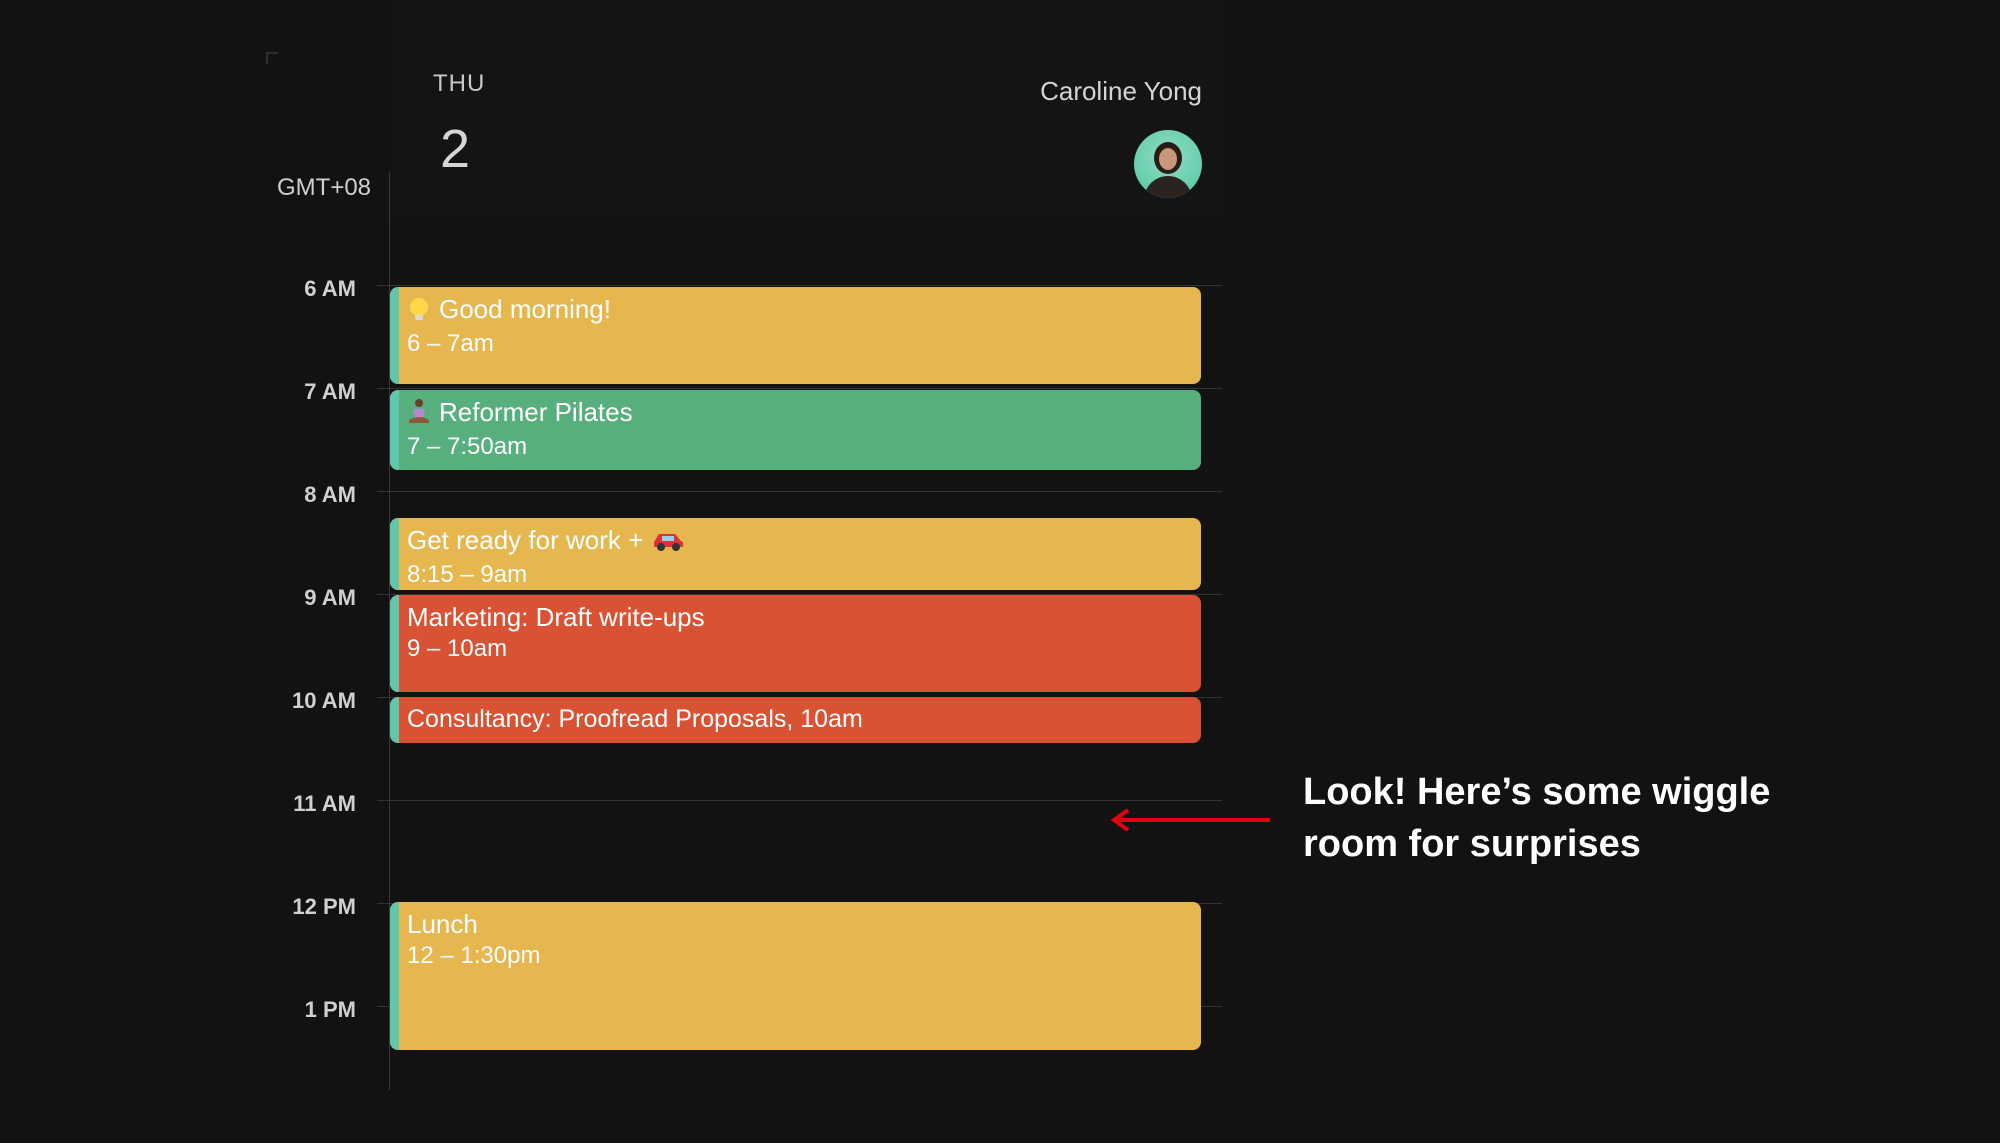 The height and width of the screenshot is (1143, 2000). I want to click on event-consultancy-proofread: Consultancy: Proofread Proposals, 10am, so click(795, 720).